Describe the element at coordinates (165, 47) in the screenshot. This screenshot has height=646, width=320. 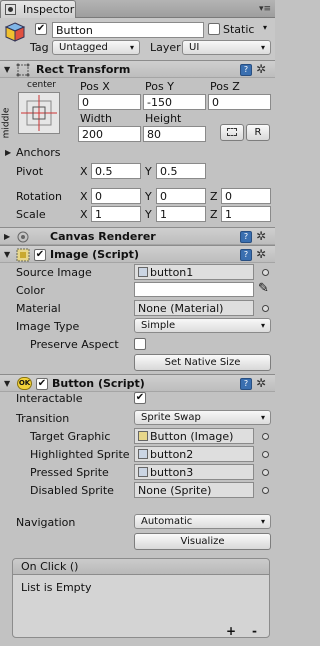
I see `layer-label: Layer` at that location.